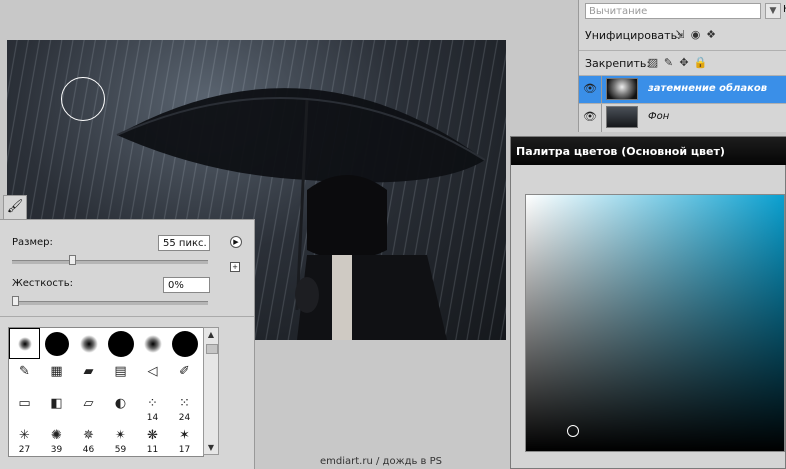 This screenshot has height=469, width=786. What do you see at coordinates (186, 285) in the screenshot?
I see `hardness-input: 0%` at bounding box center [186, 285].